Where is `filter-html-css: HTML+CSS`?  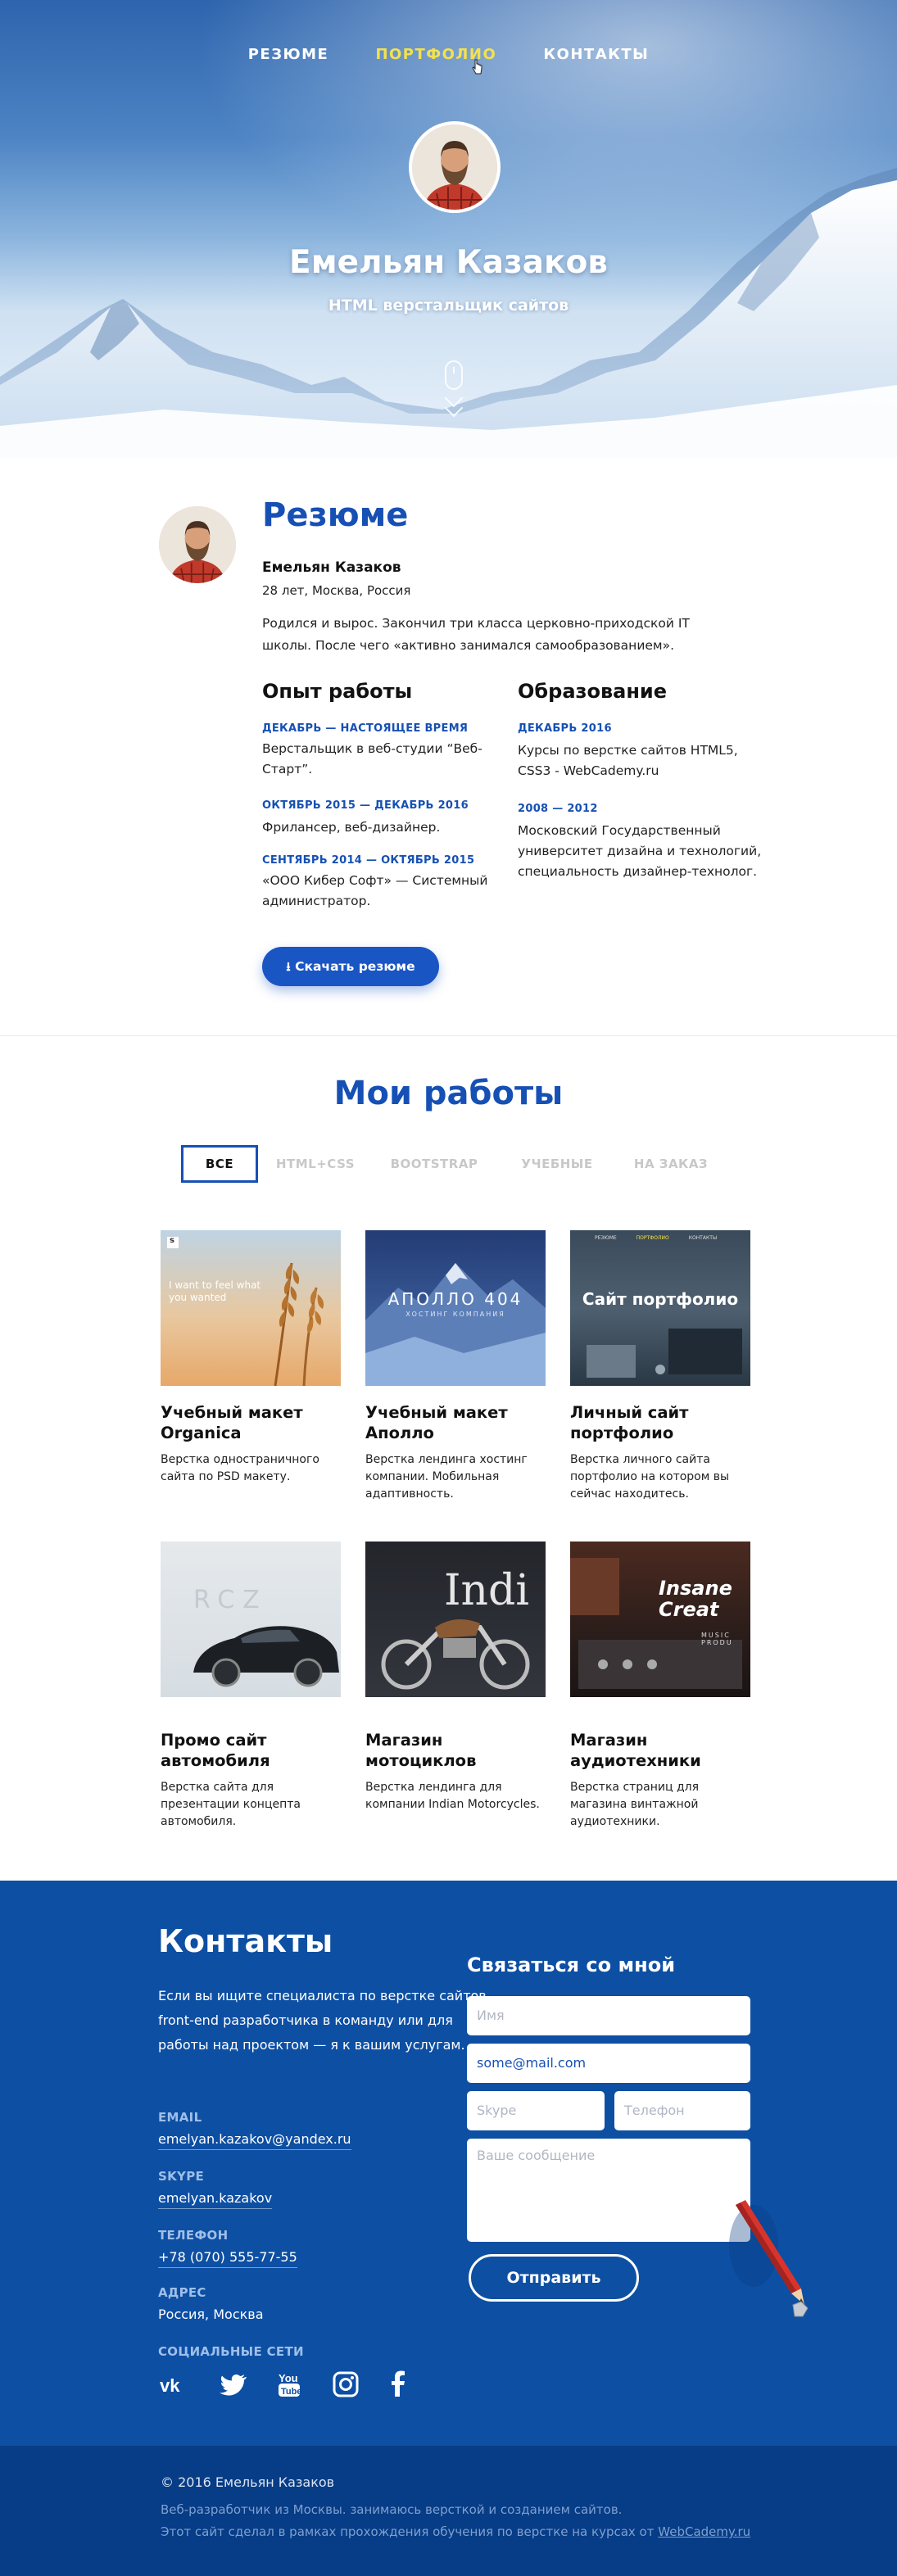
filter-html-css: HTML+CSS is located at coordinates (315, 1164).